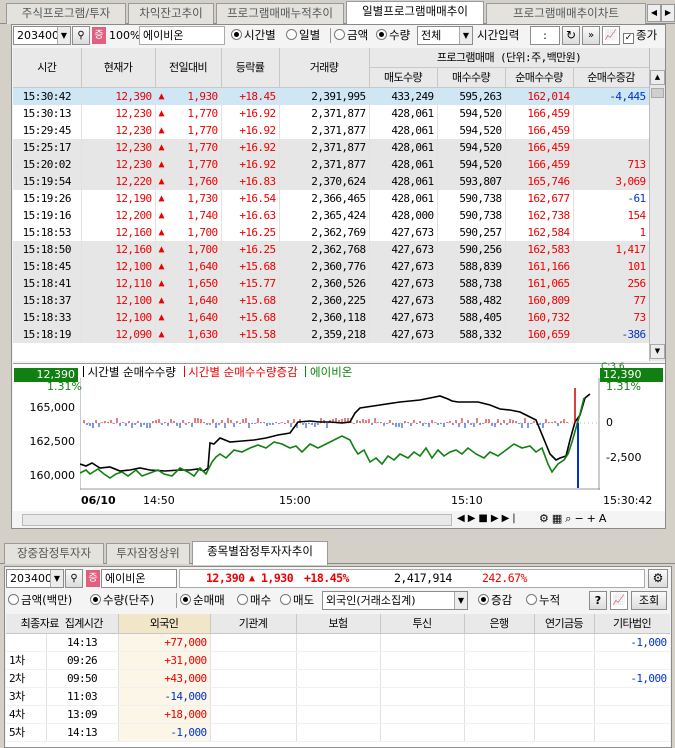 This screenshot has width=675, height=748. What do you see at coordinates (62, 624) in the screenshot?
I see `col-last-time: 최종자료 집계시간` at bounding box center [62, 624].